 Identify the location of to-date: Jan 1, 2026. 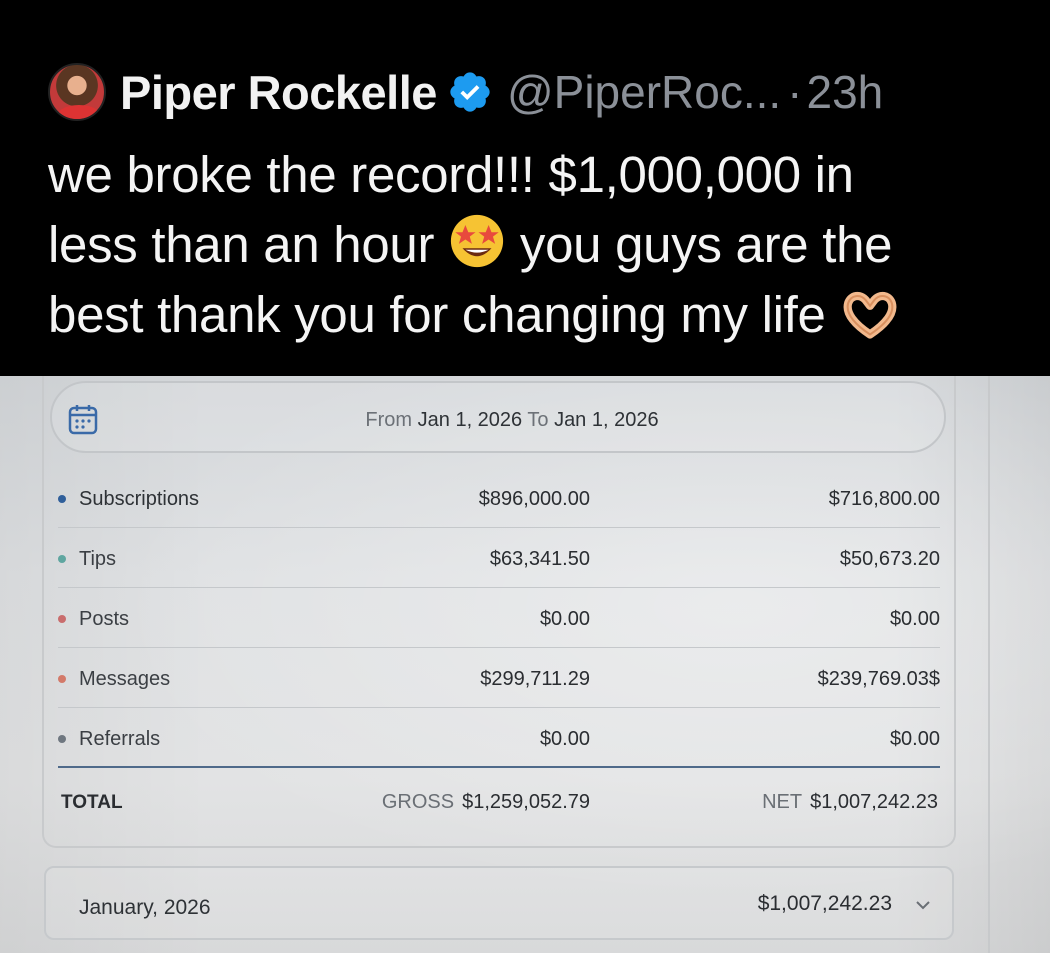
(606, 420).